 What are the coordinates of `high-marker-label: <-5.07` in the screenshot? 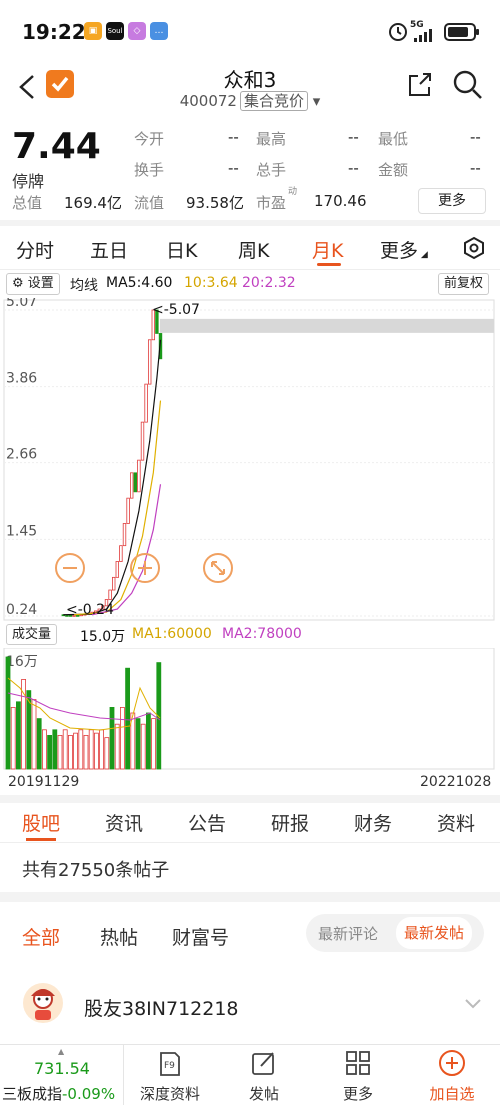 It's located at (176, 310).